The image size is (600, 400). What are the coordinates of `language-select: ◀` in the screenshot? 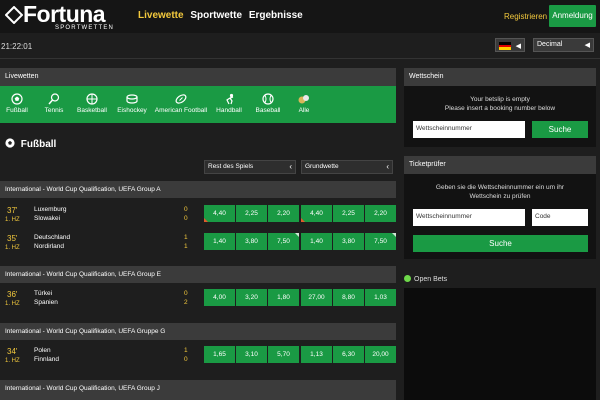 It's located at (510, 45).